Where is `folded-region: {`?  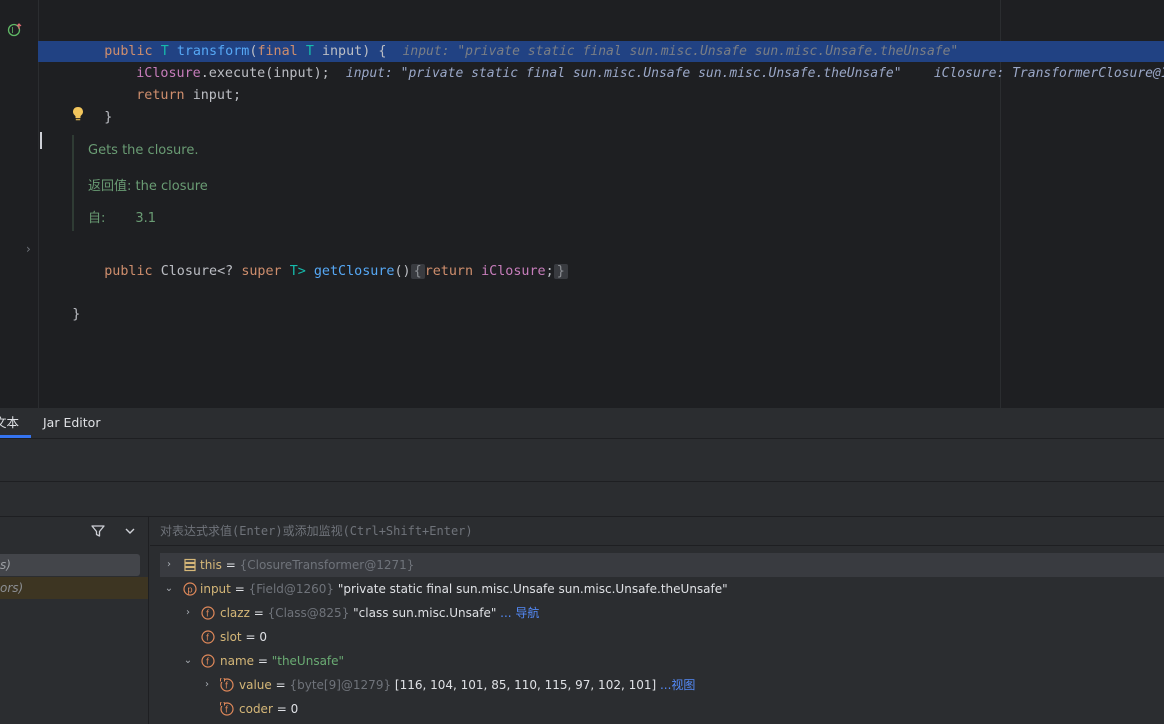
folded-region: { is located at coordinates (417, 271).